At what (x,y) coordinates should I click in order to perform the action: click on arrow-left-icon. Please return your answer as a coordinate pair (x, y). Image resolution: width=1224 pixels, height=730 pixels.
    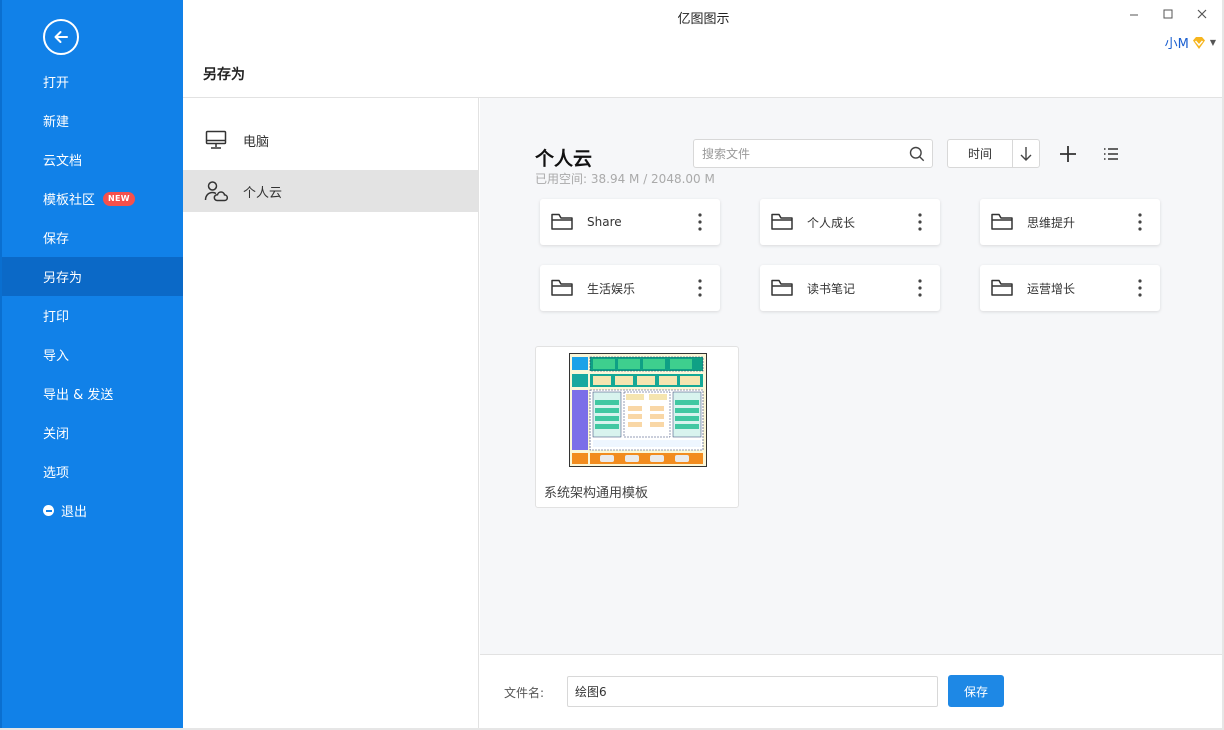
    Looking at the image, I should click on (61, 37).